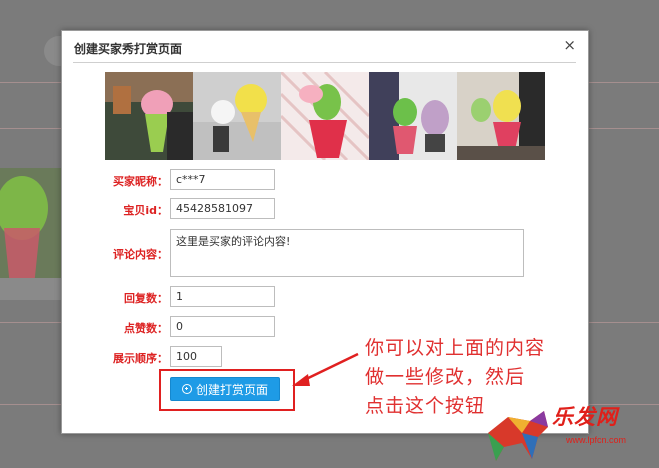 This screenshot has height=468, width=659. I want to click on comment-textarea: 这里是买家的评论内容!, so click(347, 253).